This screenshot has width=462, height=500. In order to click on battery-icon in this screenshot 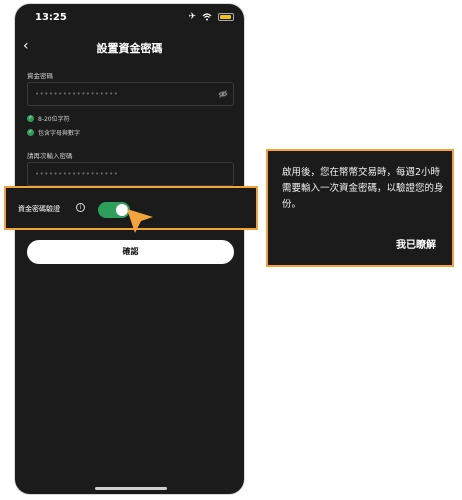, I will do `click(226, 17)`.